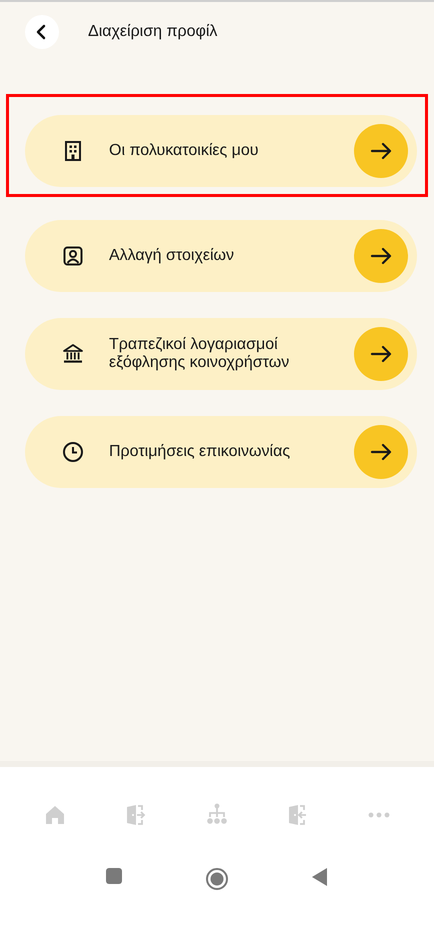 This screenshot has width=434, height=927. Describe the element at coordinates (320, 877) in the screenshot. I see `back-triangle-icon` at that location.